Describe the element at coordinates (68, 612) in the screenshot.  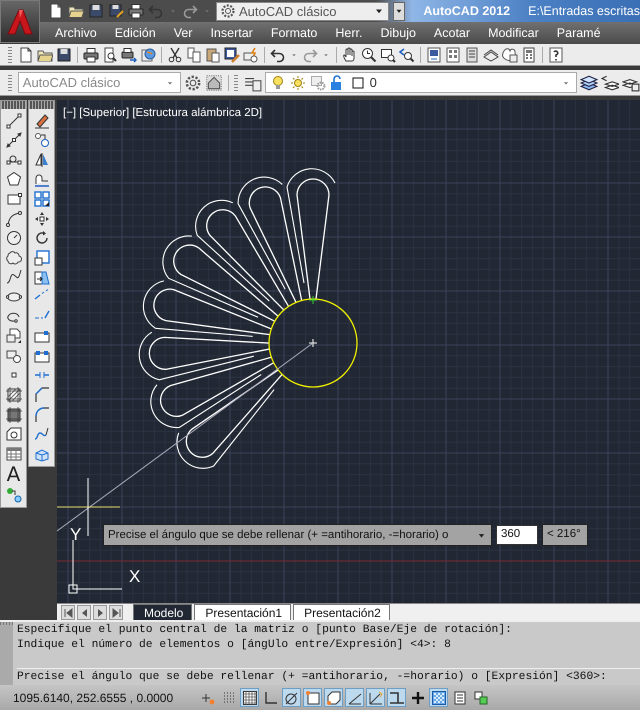
I see `first-tab-button` at that location.